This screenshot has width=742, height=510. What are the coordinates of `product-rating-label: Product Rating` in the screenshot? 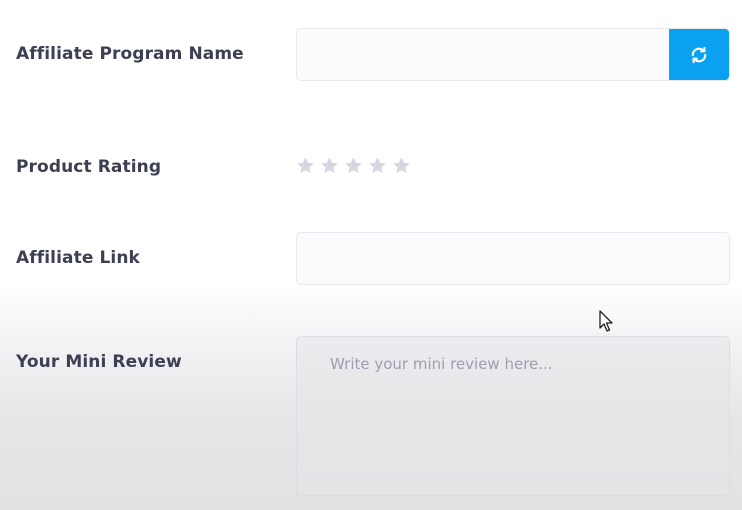 It's located at (89, 167).